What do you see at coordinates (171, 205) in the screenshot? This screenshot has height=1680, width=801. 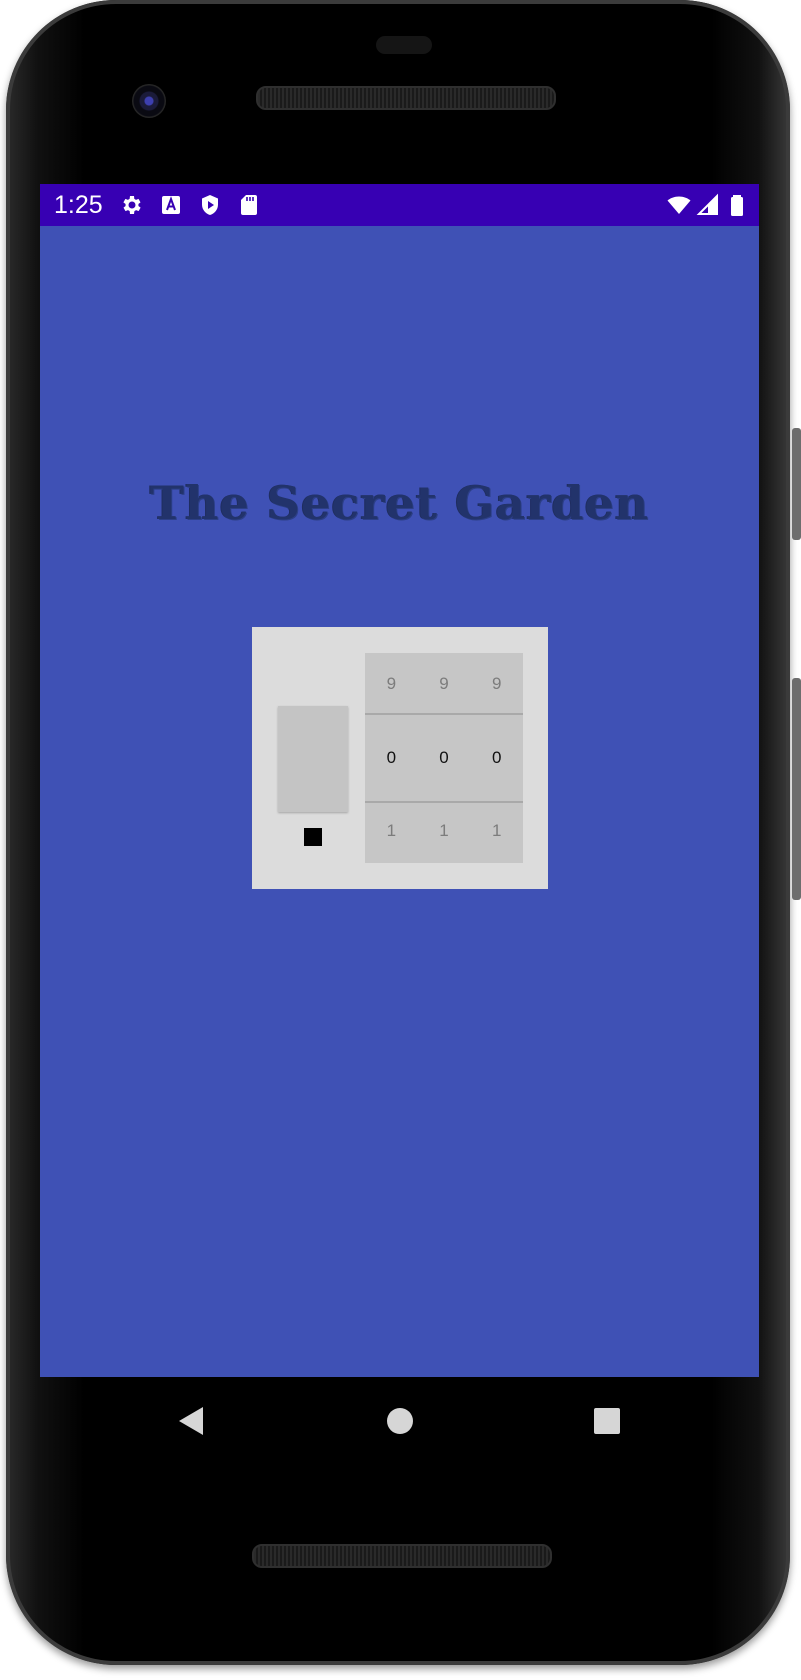 I see `text-recognition-icon` at bounding box center [171, 205].